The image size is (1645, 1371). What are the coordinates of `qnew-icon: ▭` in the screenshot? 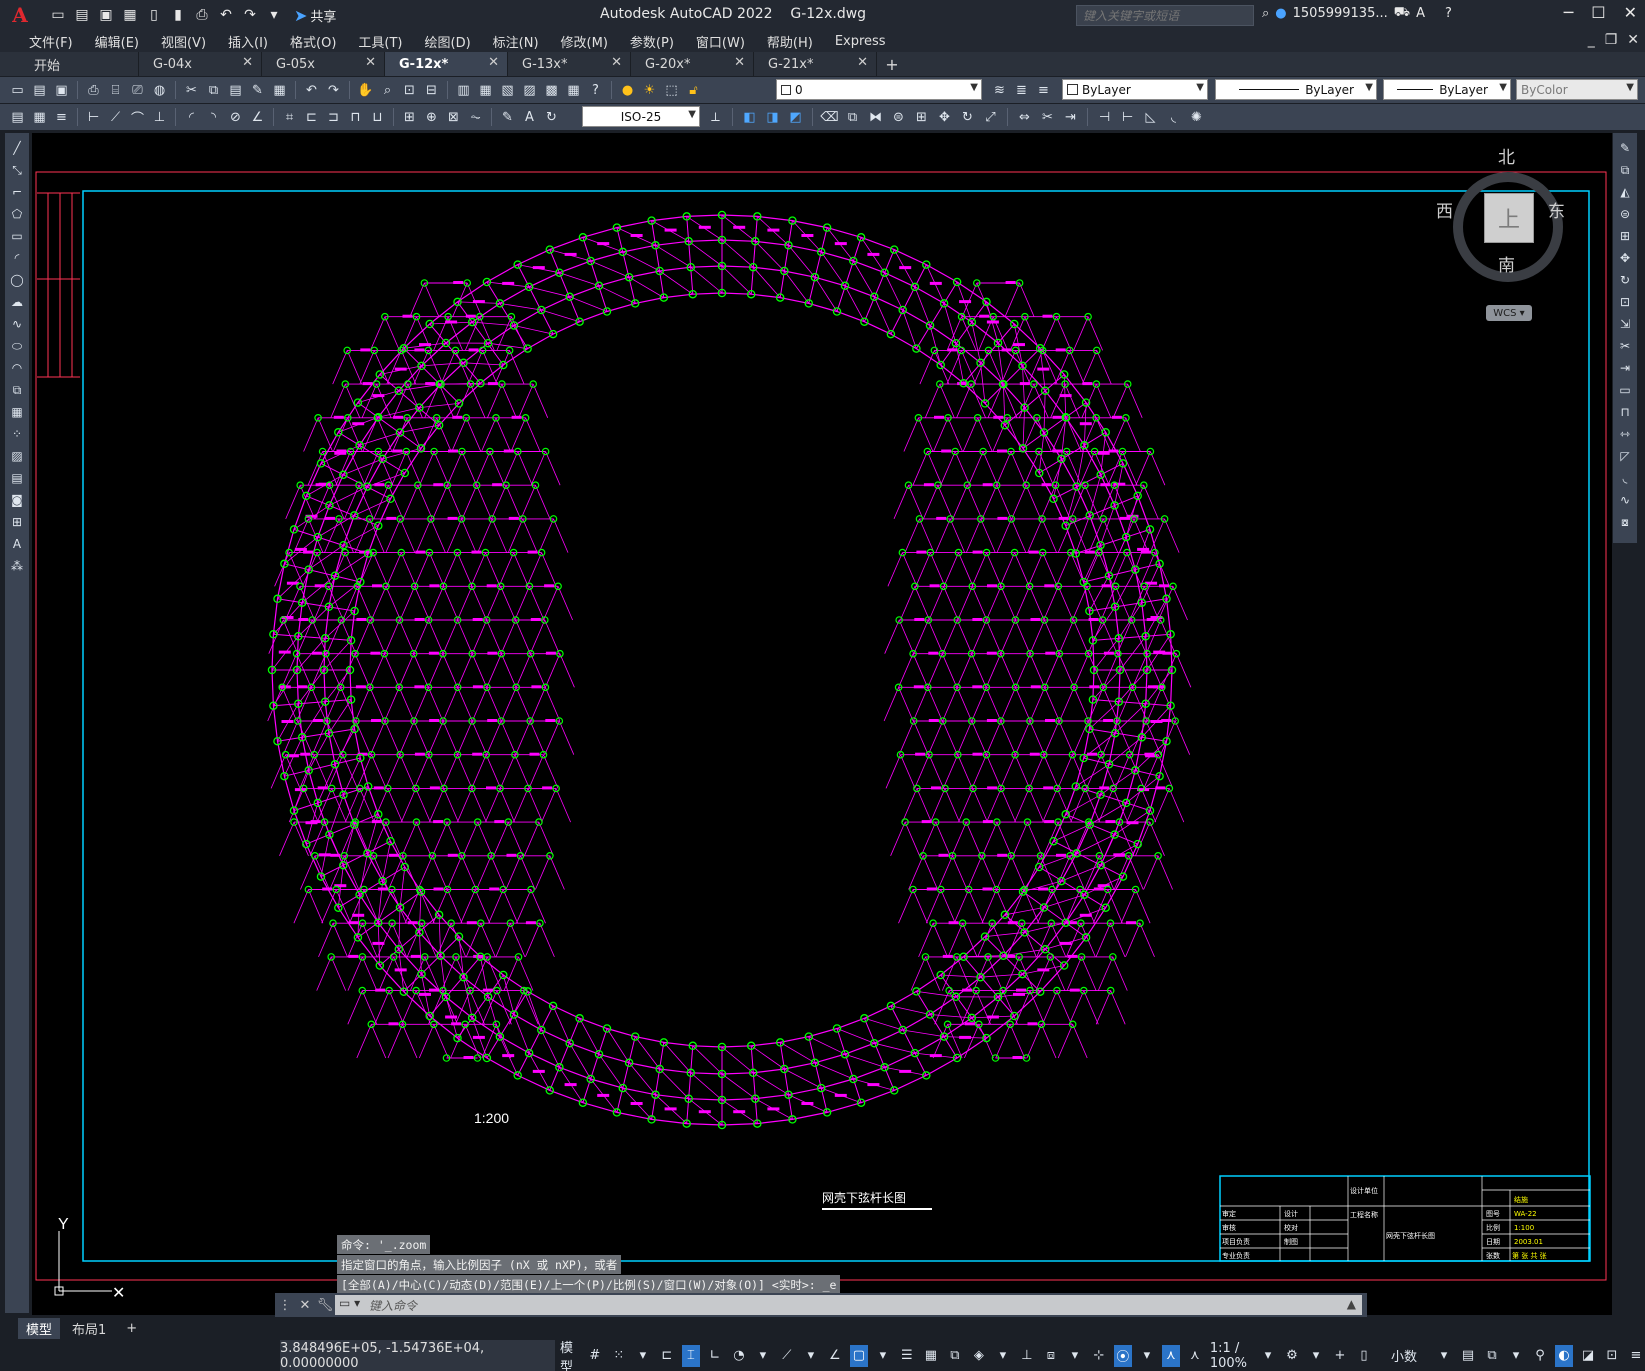 It's located at (17, 90).